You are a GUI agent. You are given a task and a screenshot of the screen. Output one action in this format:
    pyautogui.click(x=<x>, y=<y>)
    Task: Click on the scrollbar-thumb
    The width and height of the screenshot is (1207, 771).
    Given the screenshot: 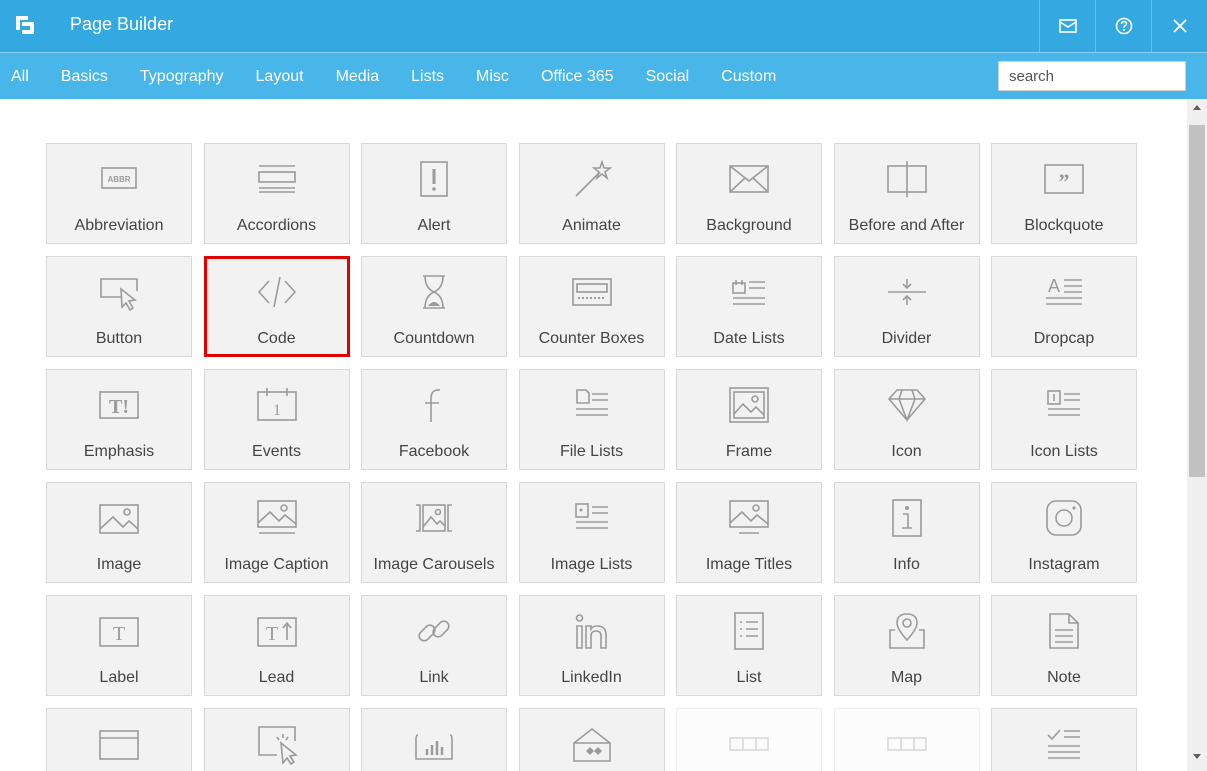 What is the action you would take?
    pyautogui.click(x=1197, y=301)
    